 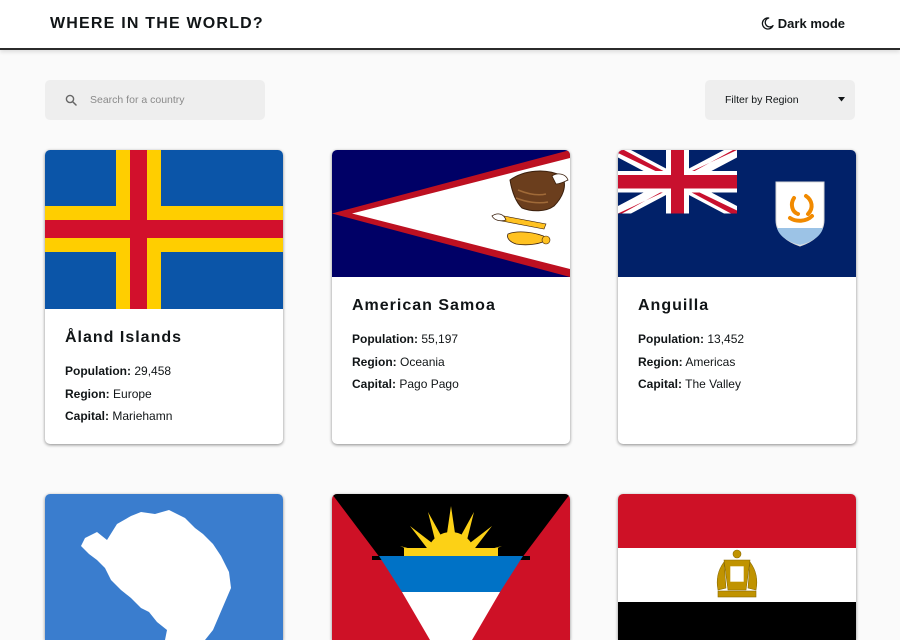 What do you see at coordinates (422, 361) in the screenshot?
I see `region-value: Oceania` at bounding box center [422, 361].